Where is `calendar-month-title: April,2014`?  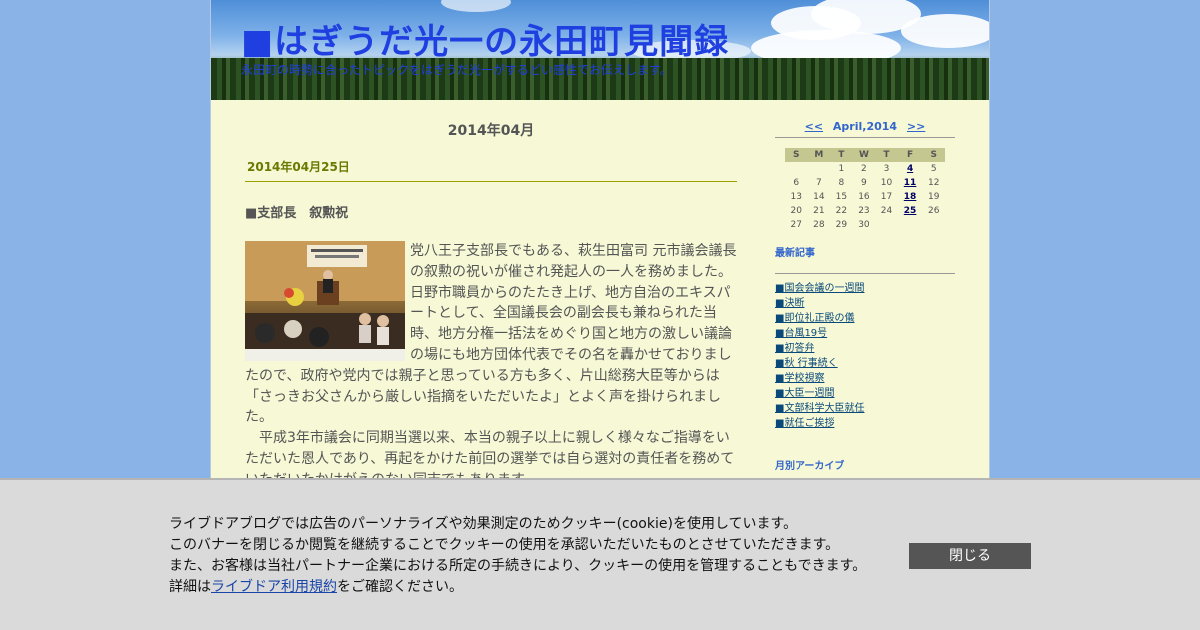 calendar-month-title: April,2014 is located at coordinates (865, 126).